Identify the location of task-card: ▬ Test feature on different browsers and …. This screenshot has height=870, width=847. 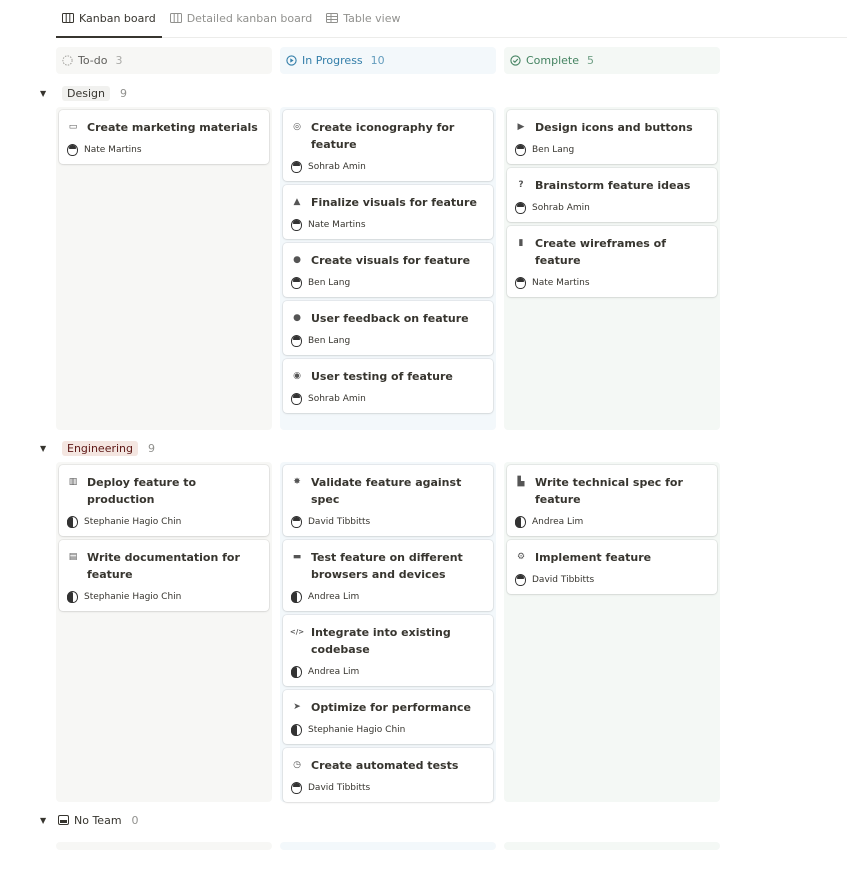
(388, 575).